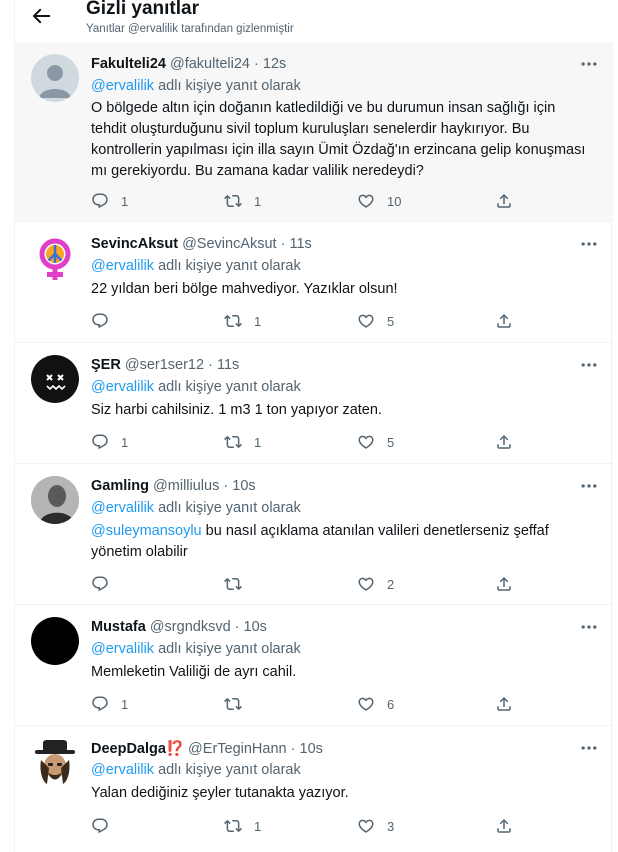 The image size is (618, 852). I want to click on tweet-actions: 1 3, so click(311, 826).